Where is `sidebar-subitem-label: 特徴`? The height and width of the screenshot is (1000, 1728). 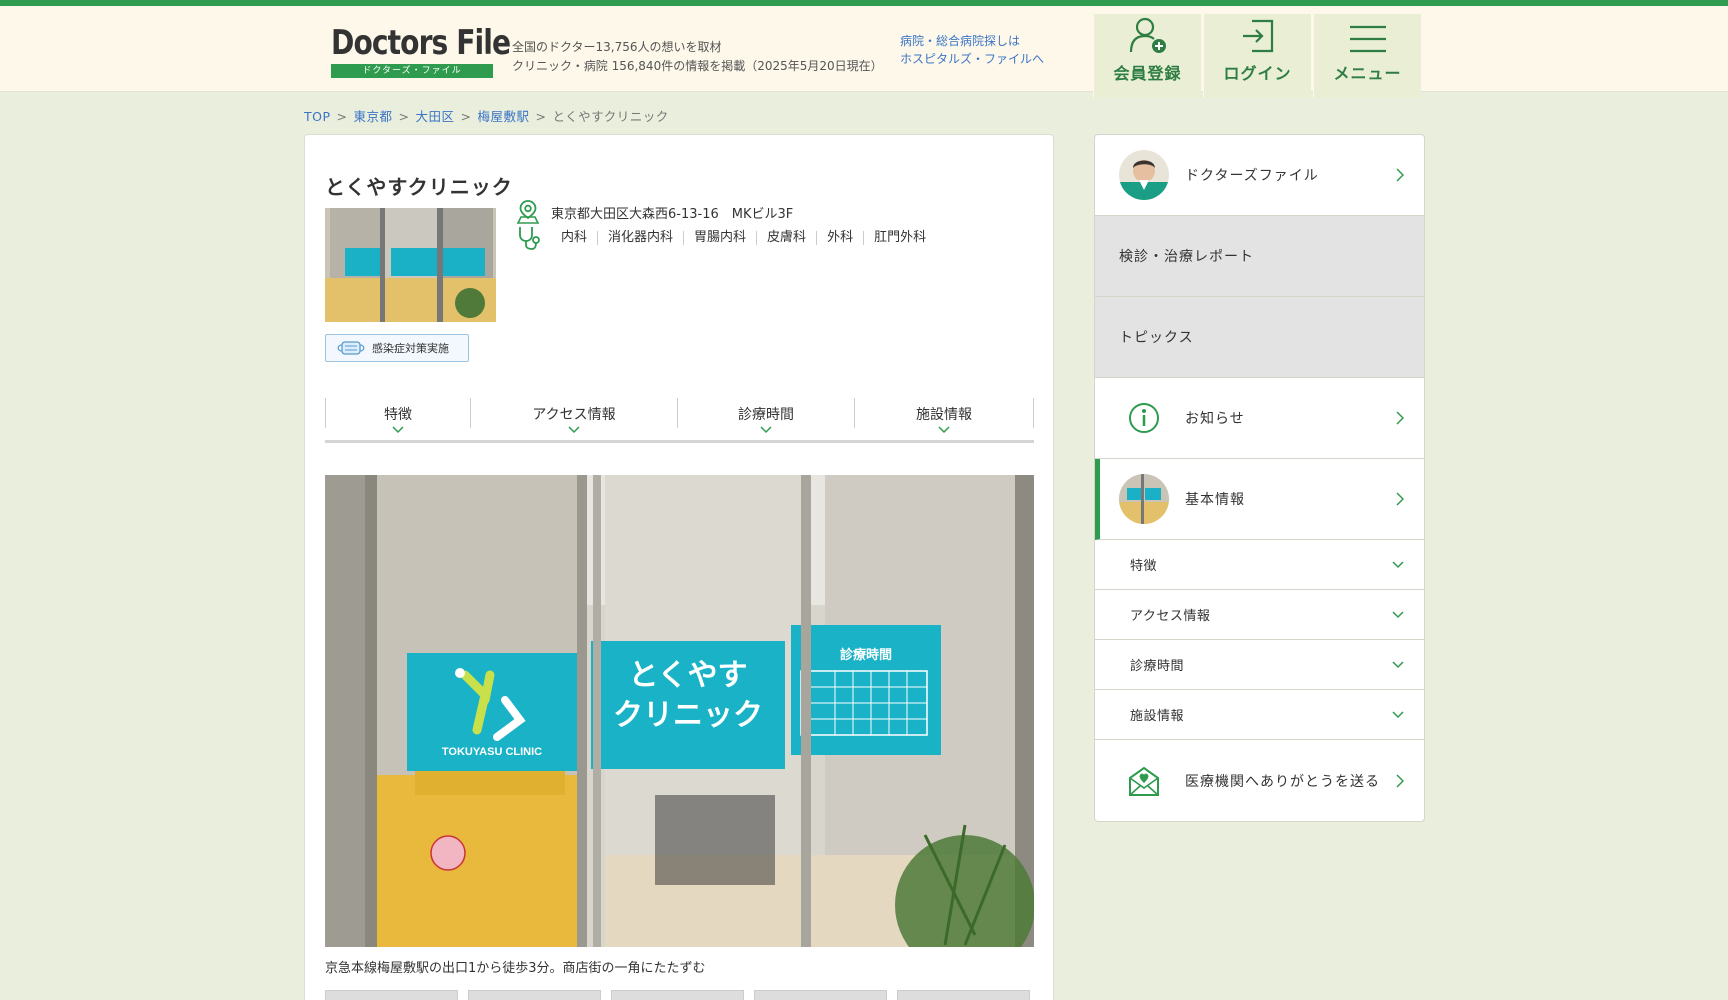 sidebar-subitem-label: 特徴 is located at coordinates (1144, 566).